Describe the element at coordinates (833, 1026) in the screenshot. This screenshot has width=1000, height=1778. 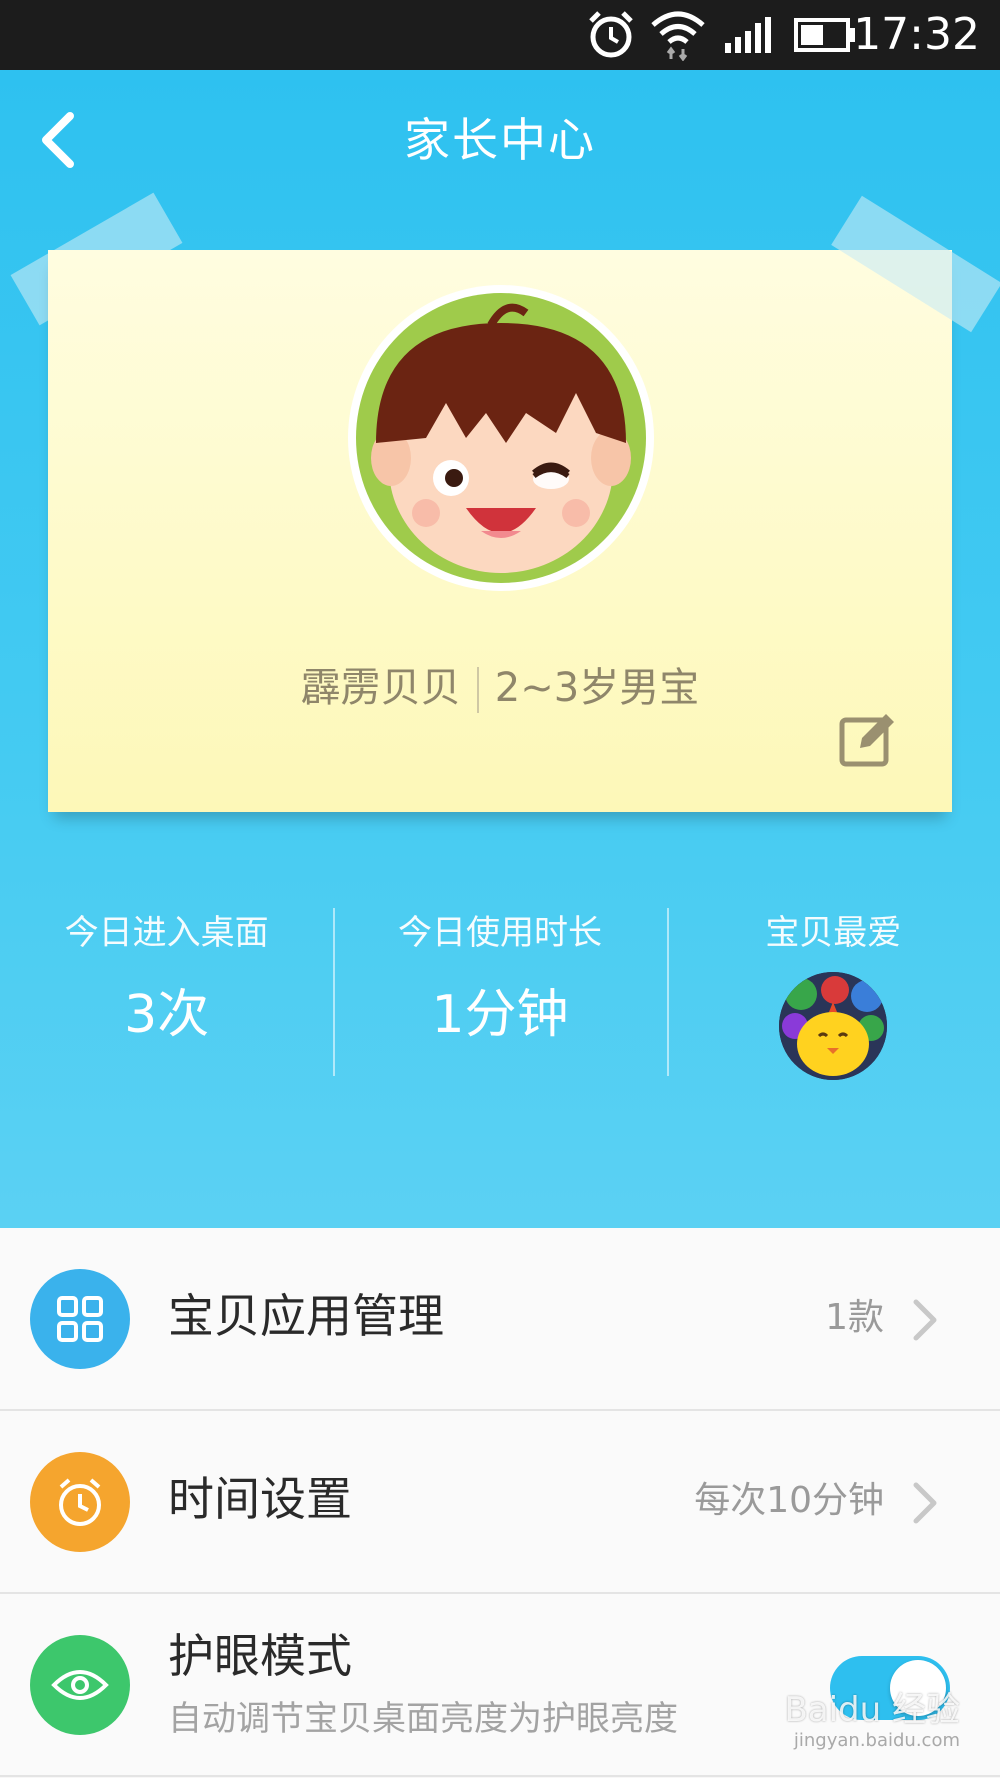
I see `favorite-app-icon` at that location.